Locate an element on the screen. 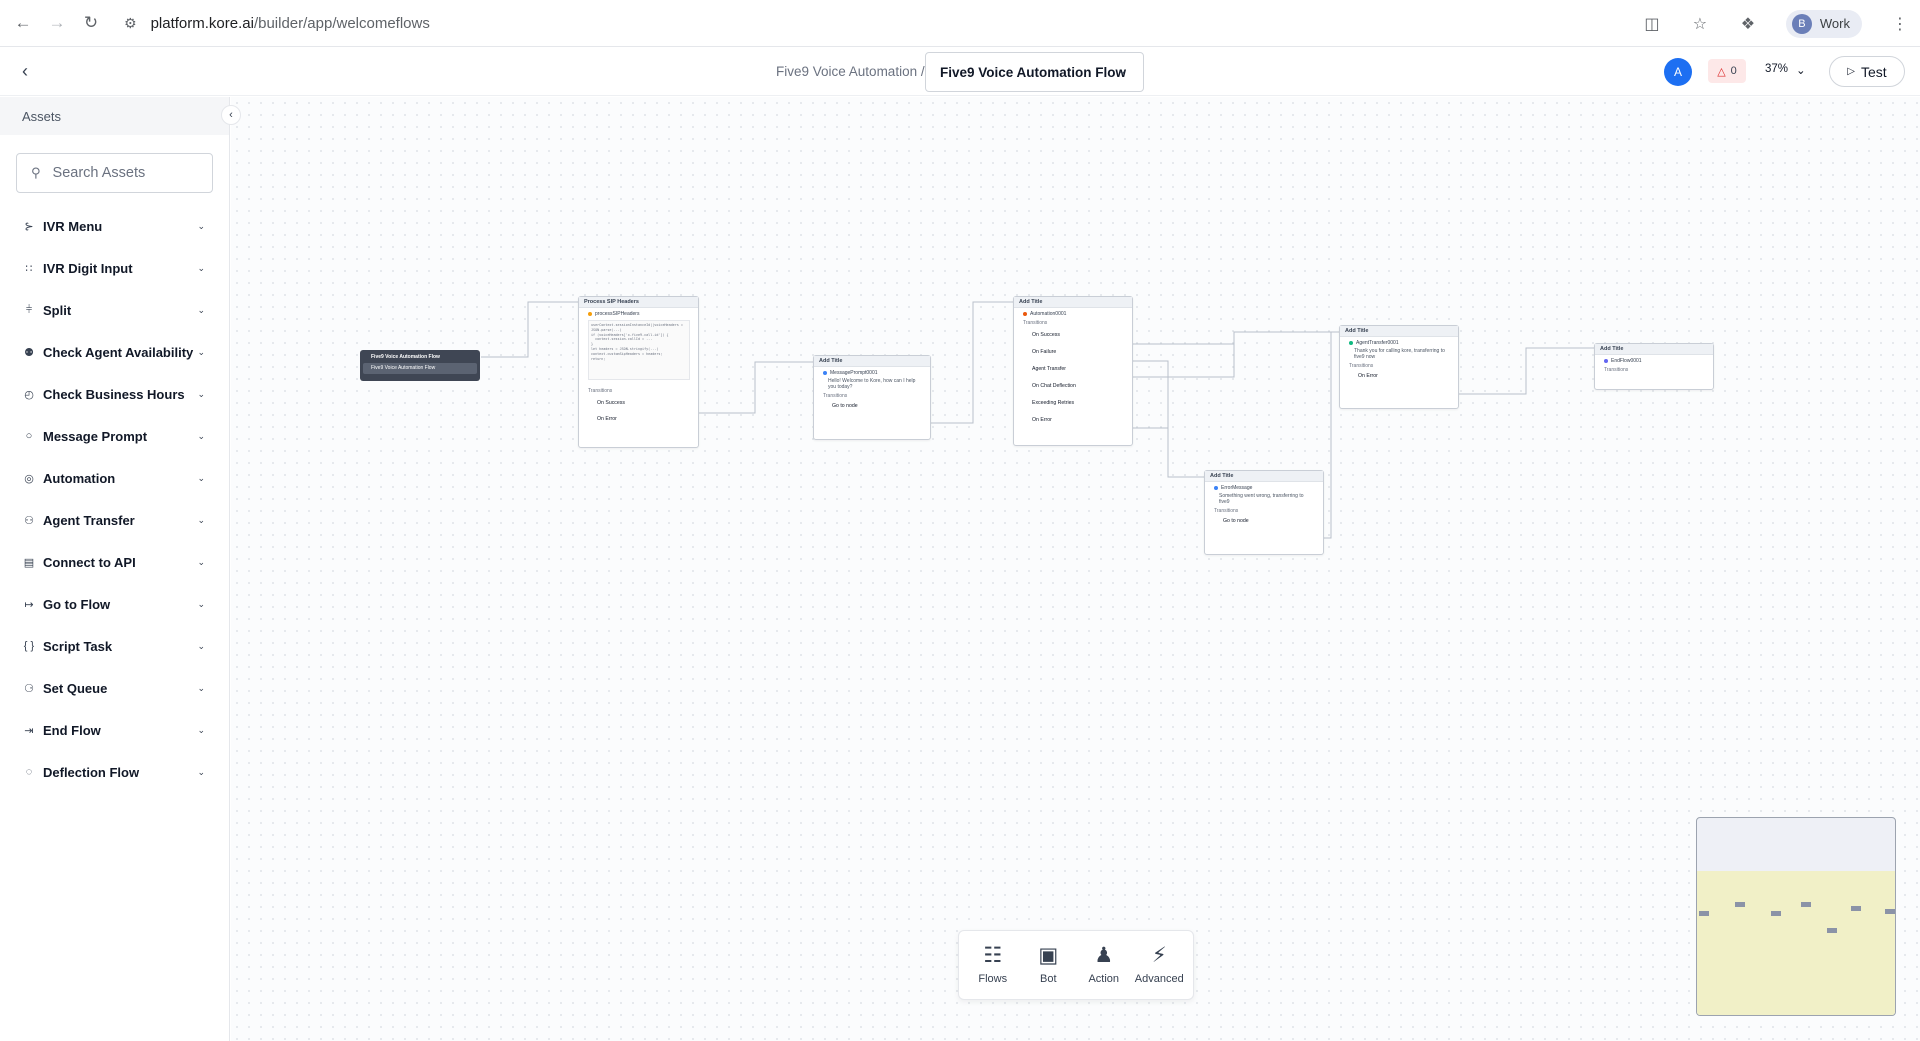  start-node-subtitle: Five9 Voice Automation Flow is located at coordinates (420, 368).